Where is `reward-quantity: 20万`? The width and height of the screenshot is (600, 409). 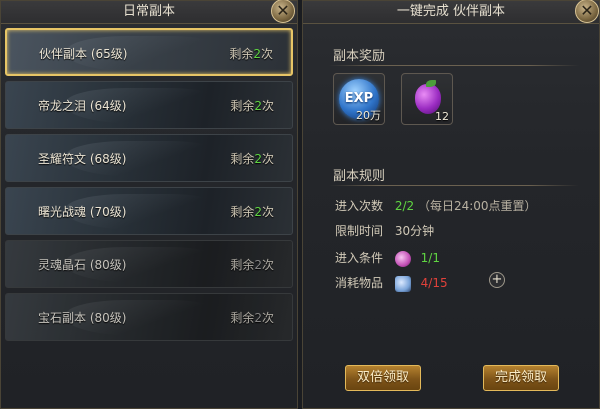 reward-quantity: 20万 is located at coordinates (368, 115).